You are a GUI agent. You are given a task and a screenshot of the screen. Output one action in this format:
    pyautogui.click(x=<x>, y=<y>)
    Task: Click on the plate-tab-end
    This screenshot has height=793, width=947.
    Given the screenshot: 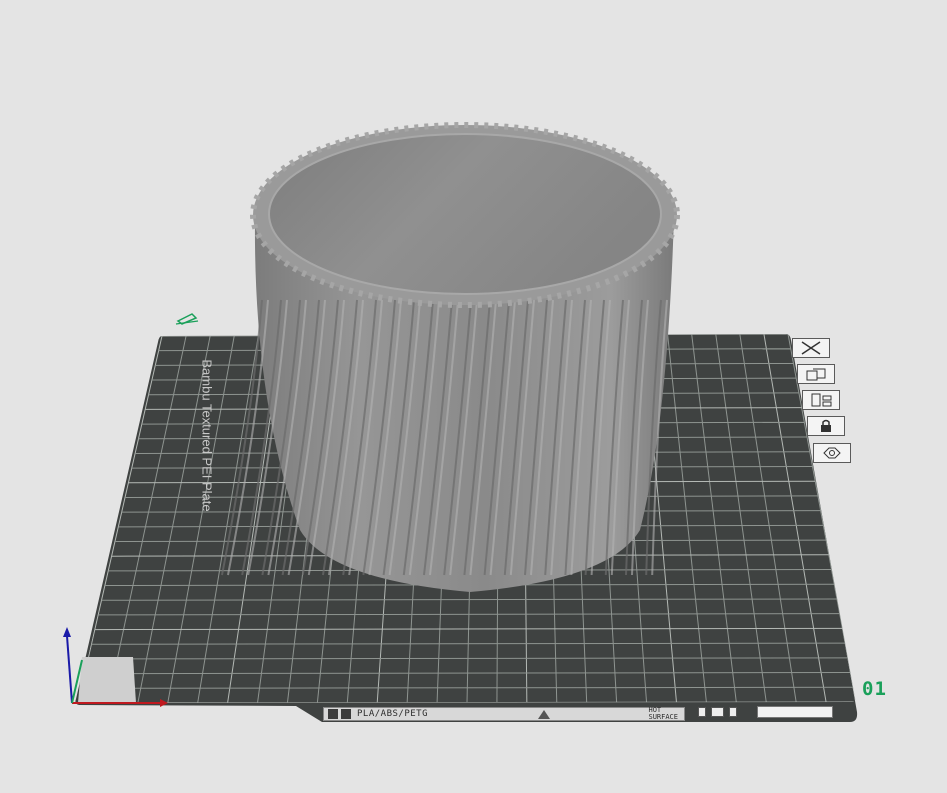 What is the action you would take?
    pyautogui.click(x=795, y=712)
    